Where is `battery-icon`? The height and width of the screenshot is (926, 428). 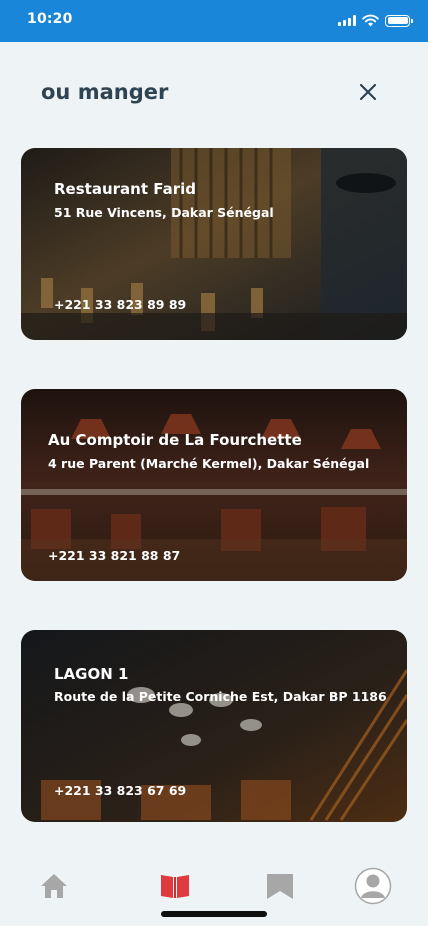 battery-icon is located at coordinates (399, 20).